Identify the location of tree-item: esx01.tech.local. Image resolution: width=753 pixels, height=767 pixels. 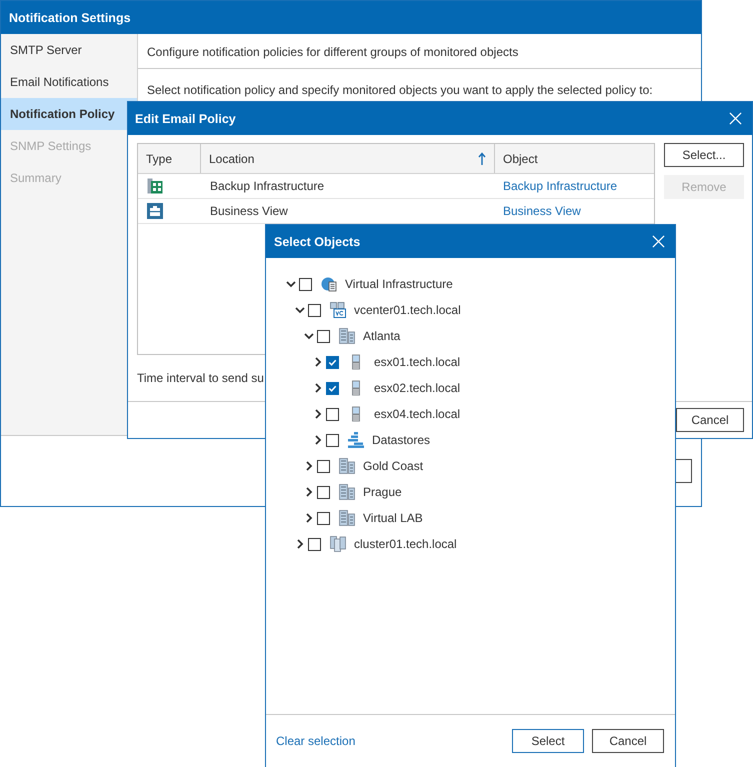
(417, 362).